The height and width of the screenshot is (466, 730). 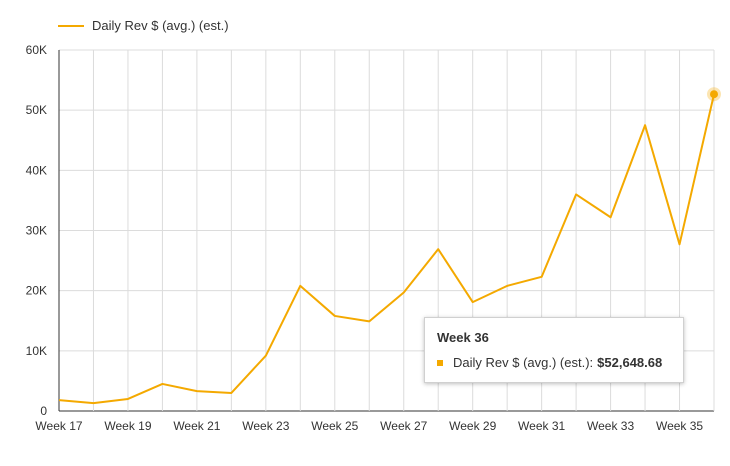 What do you see at coordinates (541, 426) in the screenshot?
I see `x-tick-label: Week 31` at bounding box center [541, 426].